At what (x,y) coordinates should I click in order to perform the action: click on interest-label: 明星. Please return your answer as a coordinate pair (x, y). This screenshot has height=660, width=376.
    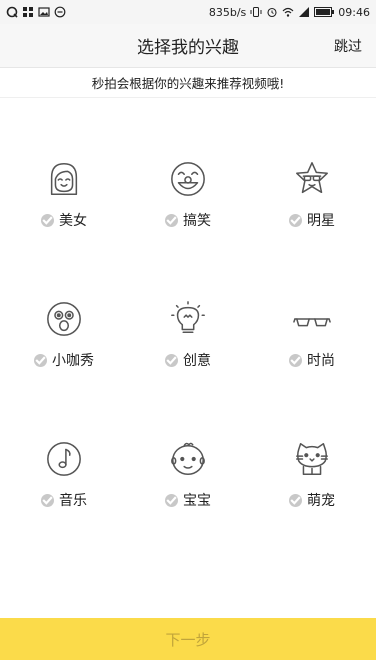
    Looking at the image, I should click on (321, 221).